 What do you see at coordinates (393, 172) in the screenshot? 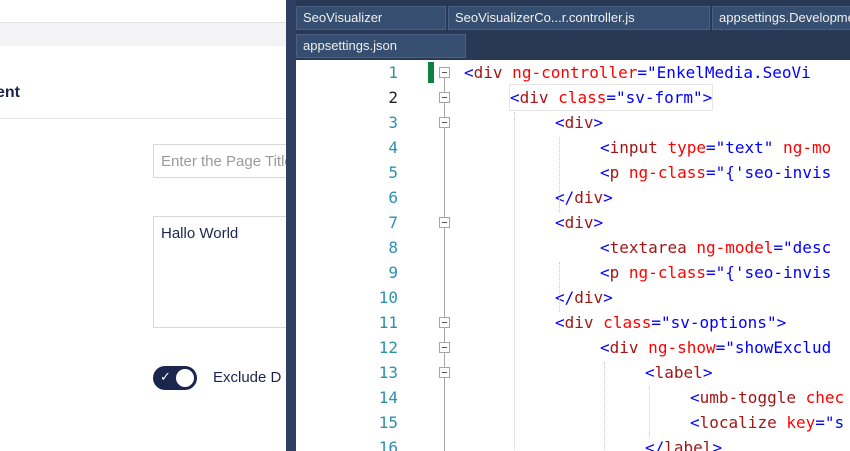
I see `line-number: 5` at bounding box center [393, 172].